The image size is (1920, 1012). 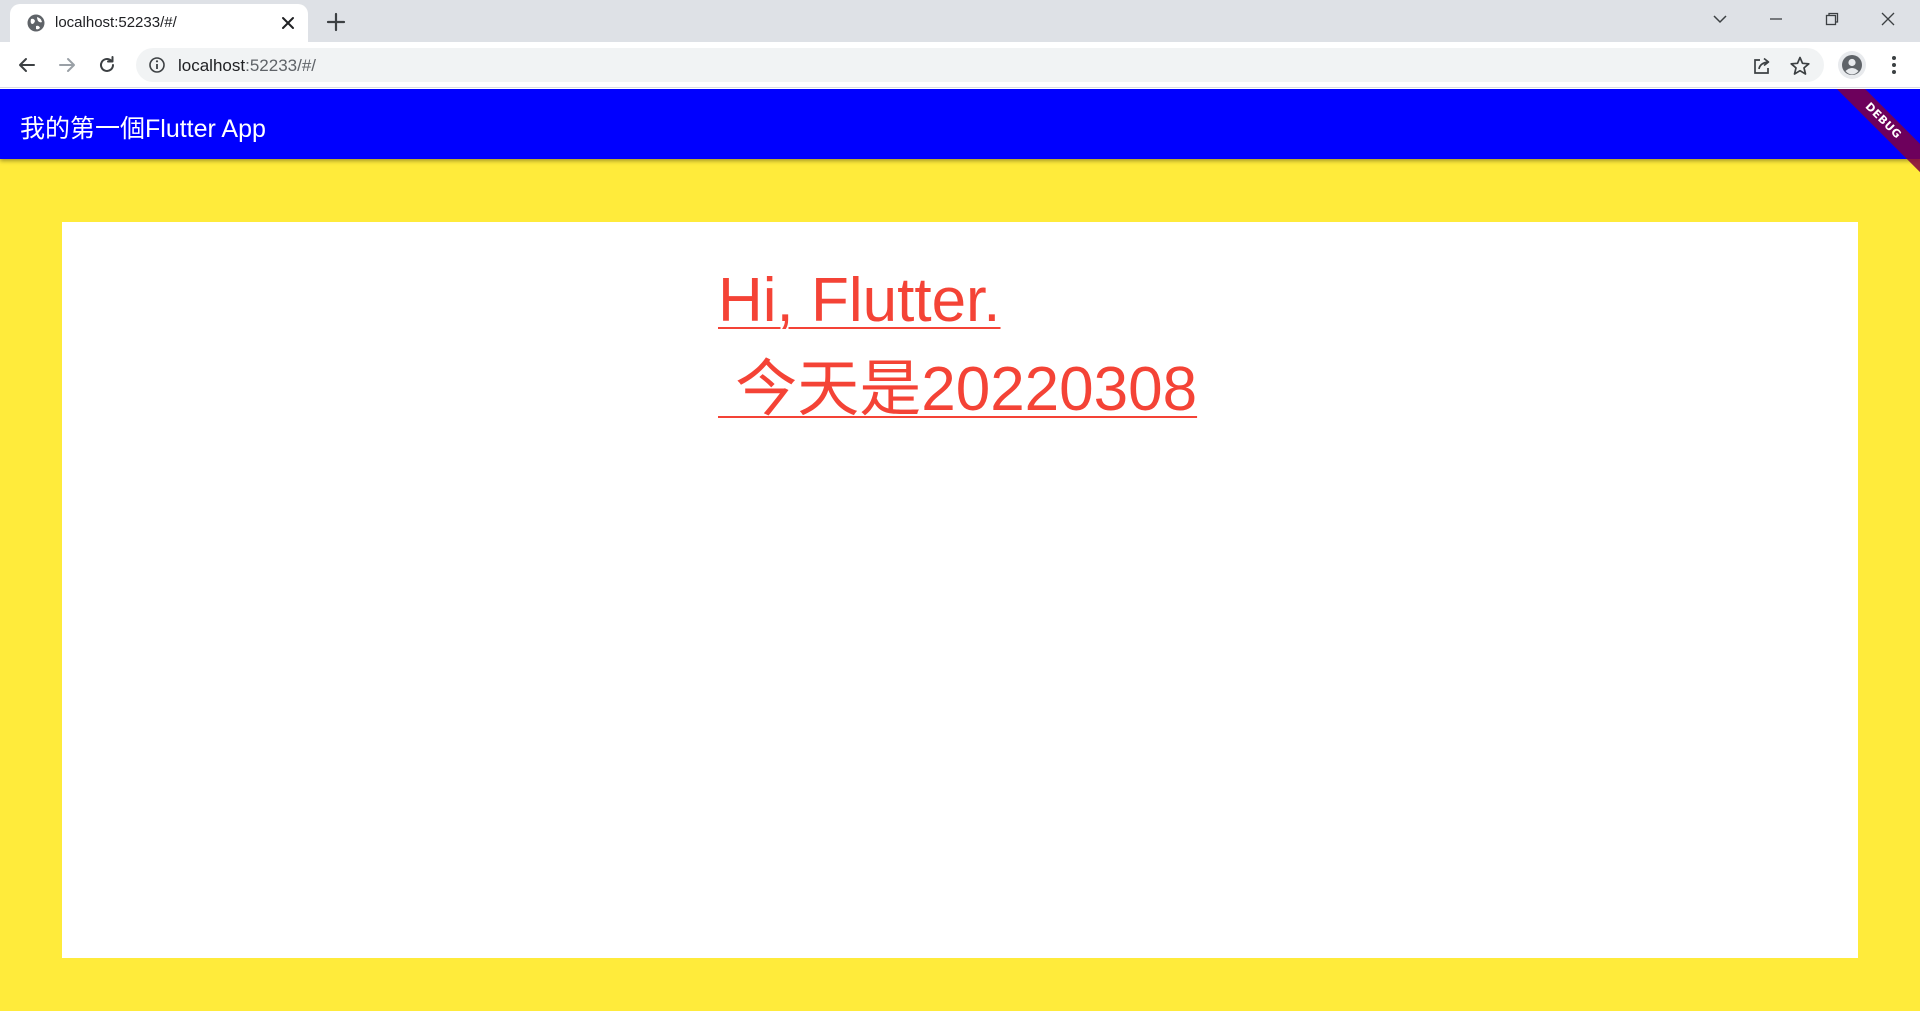 I want to click on arrow-right-icon, so click(x=67, y=65).